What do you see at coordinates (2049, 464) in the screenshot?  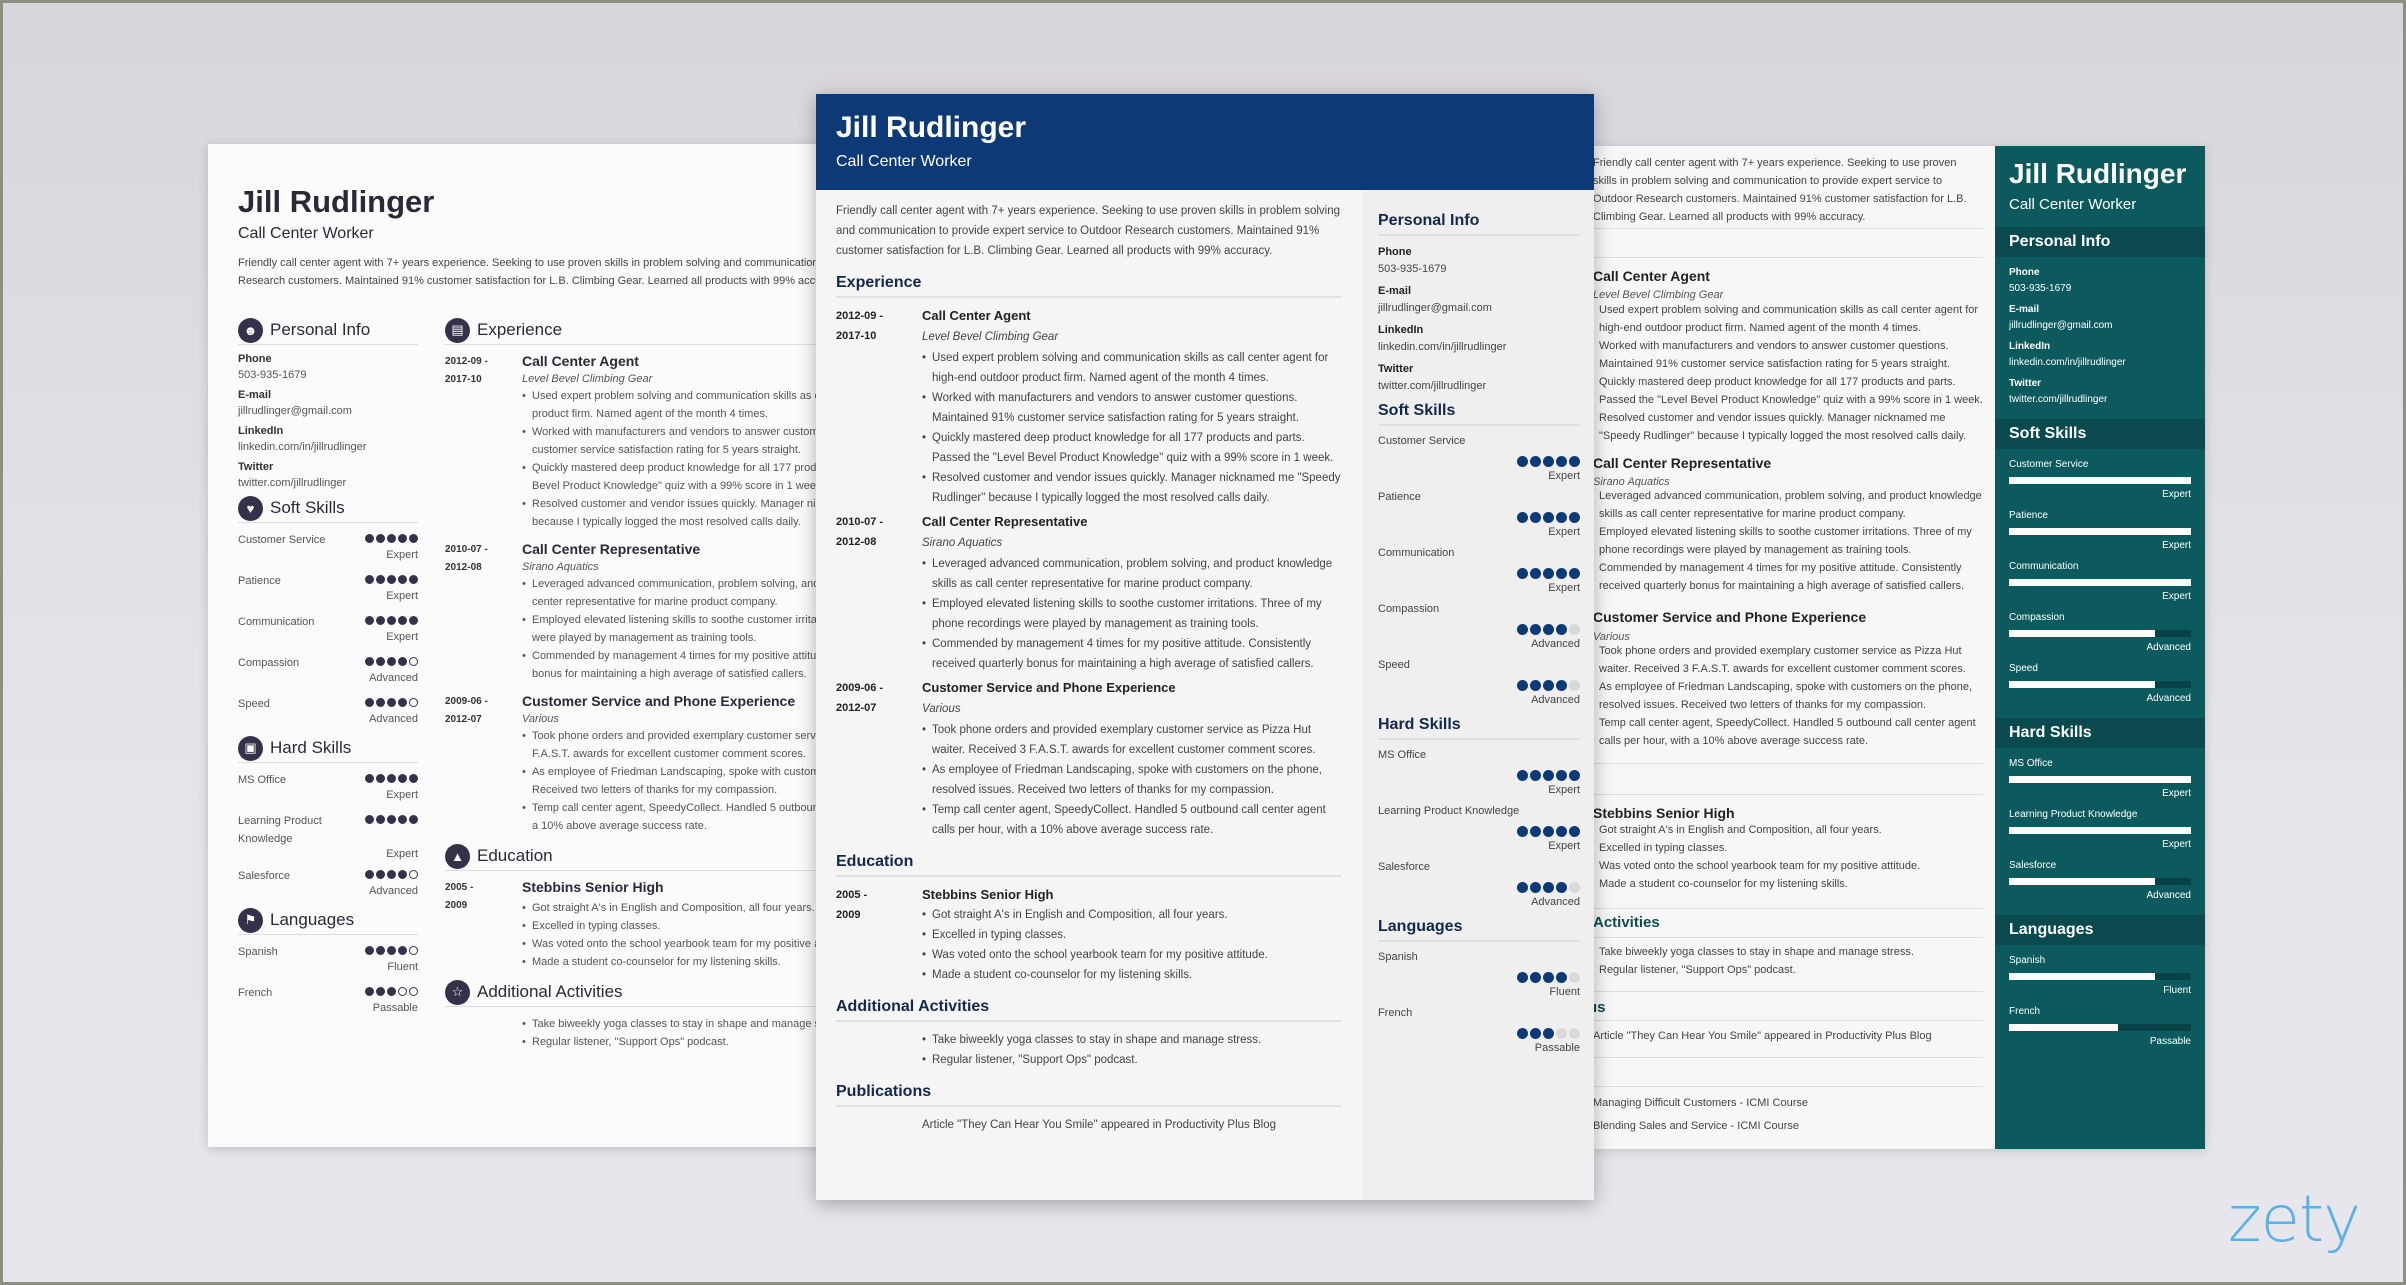 I see `skill-name: Customer Service` at bounding box center [2049, 464].